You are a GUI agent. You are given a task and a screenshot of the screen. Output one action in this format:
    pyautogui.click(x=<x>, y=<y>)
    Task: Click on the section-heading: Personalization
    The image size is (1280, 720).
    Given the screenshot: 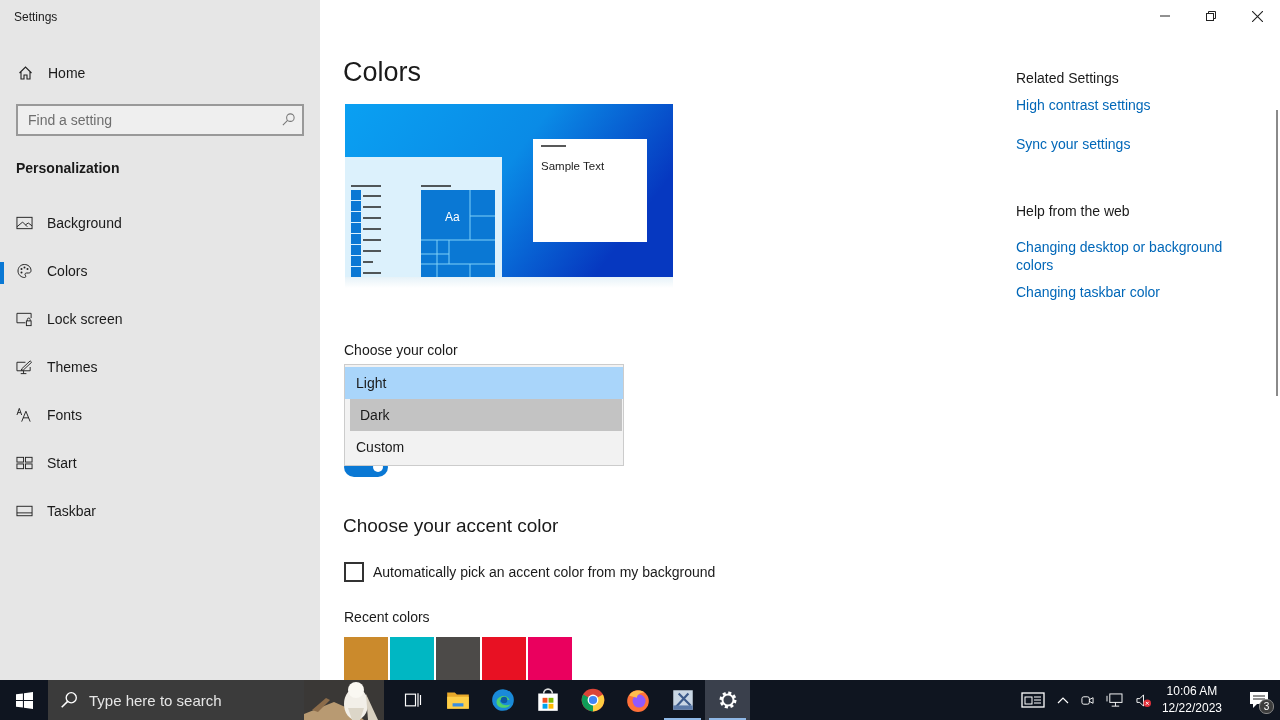 What is the action you would take?
    pyautogui.click(x=68, y=169)
    